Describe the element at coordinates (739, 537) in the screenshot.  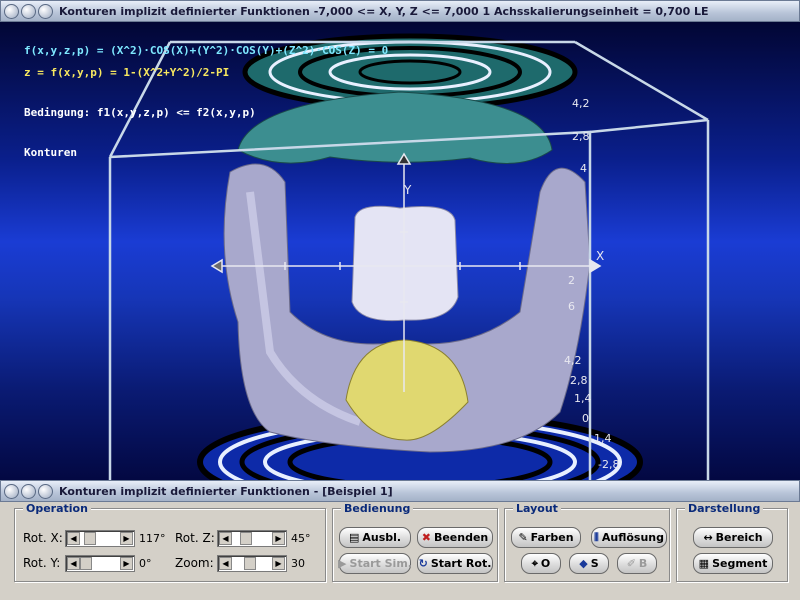
I see `bereich-button-label: Bereich` at that location.